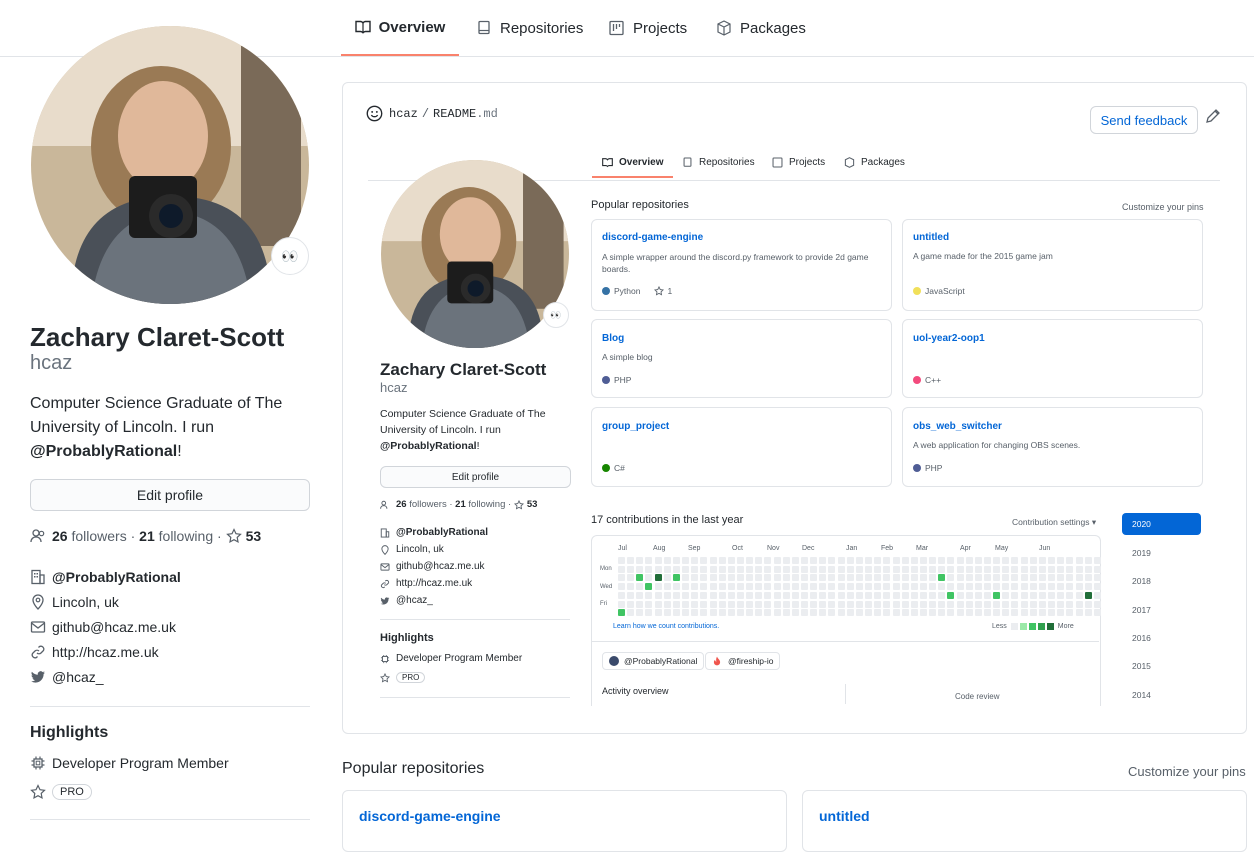  I want to click on pencil-icon, so click(1213, 116).